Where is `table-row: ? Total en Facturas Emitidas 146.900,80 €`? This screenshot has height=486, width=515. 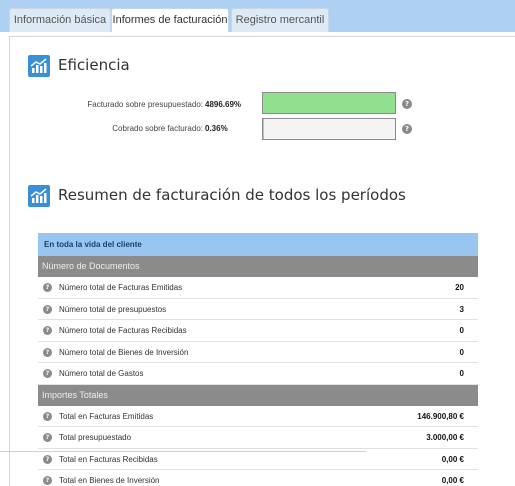 table-row: ? Total en Facturas Emitidas 146.900,80 € is located at coordinates (258, 416).